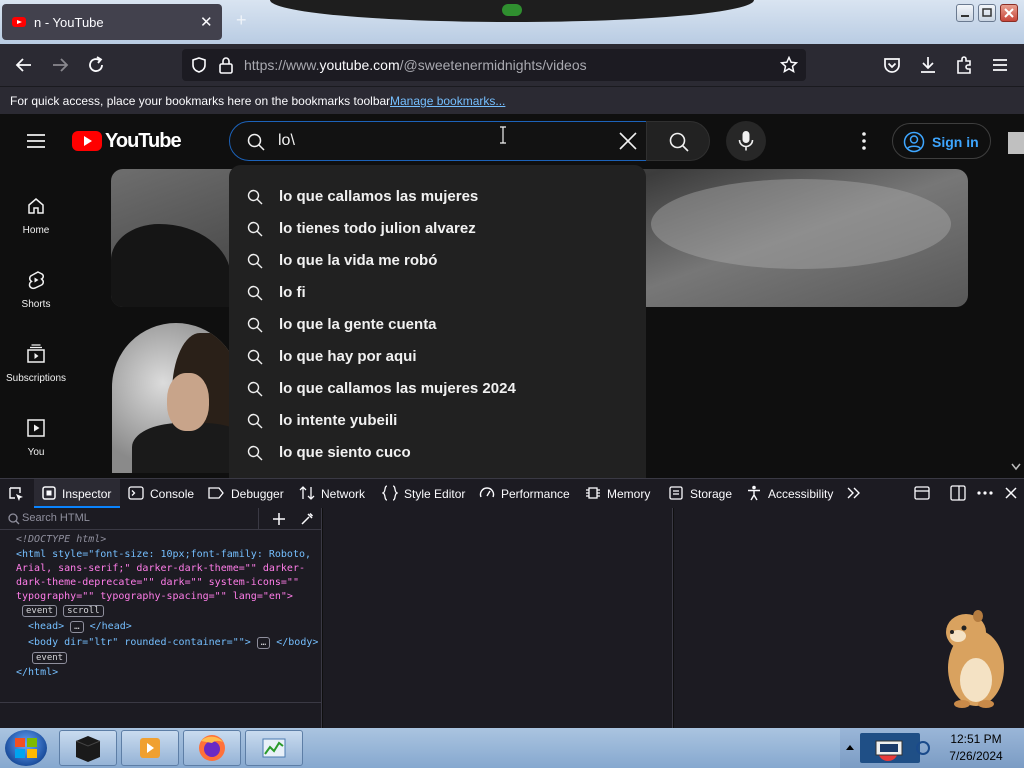 This screenshot has height=768, width=1024. What do you see at coordinates (892, 65) in the screenshot?
I see `pocket-icon` at bounding box center [892, 65].